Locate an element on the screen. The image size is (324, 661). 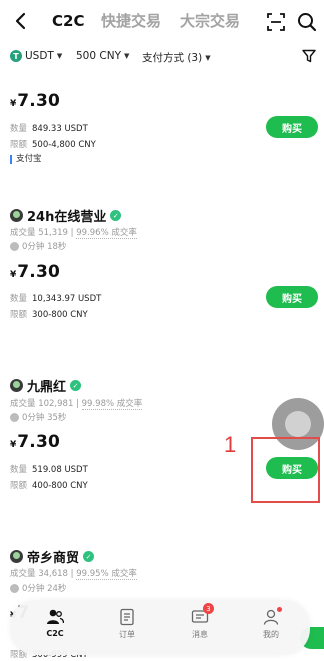
top-bar: C2C 快捷交易 大宗交易 is located at coordinates (162, 21).